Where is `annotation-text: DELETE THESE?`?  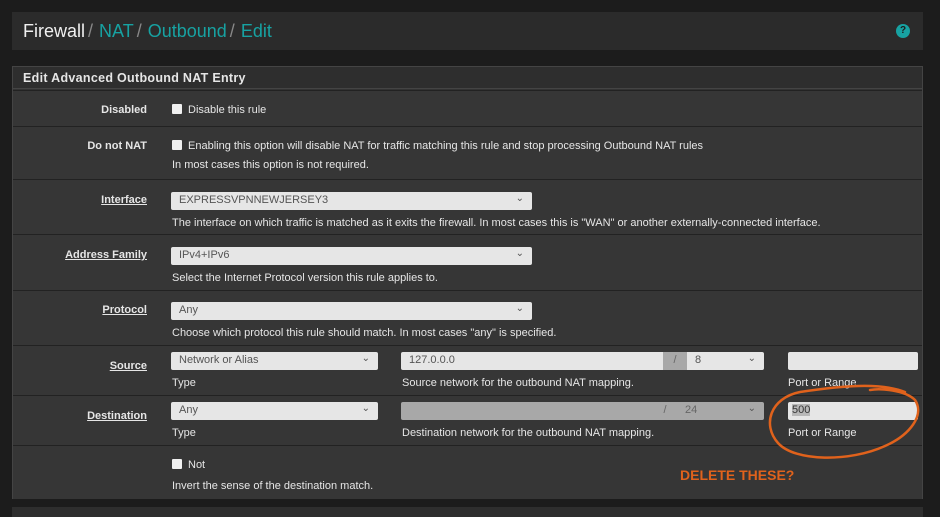 annotation-text: DELETE THESE? is located at coordinates (737, 475).